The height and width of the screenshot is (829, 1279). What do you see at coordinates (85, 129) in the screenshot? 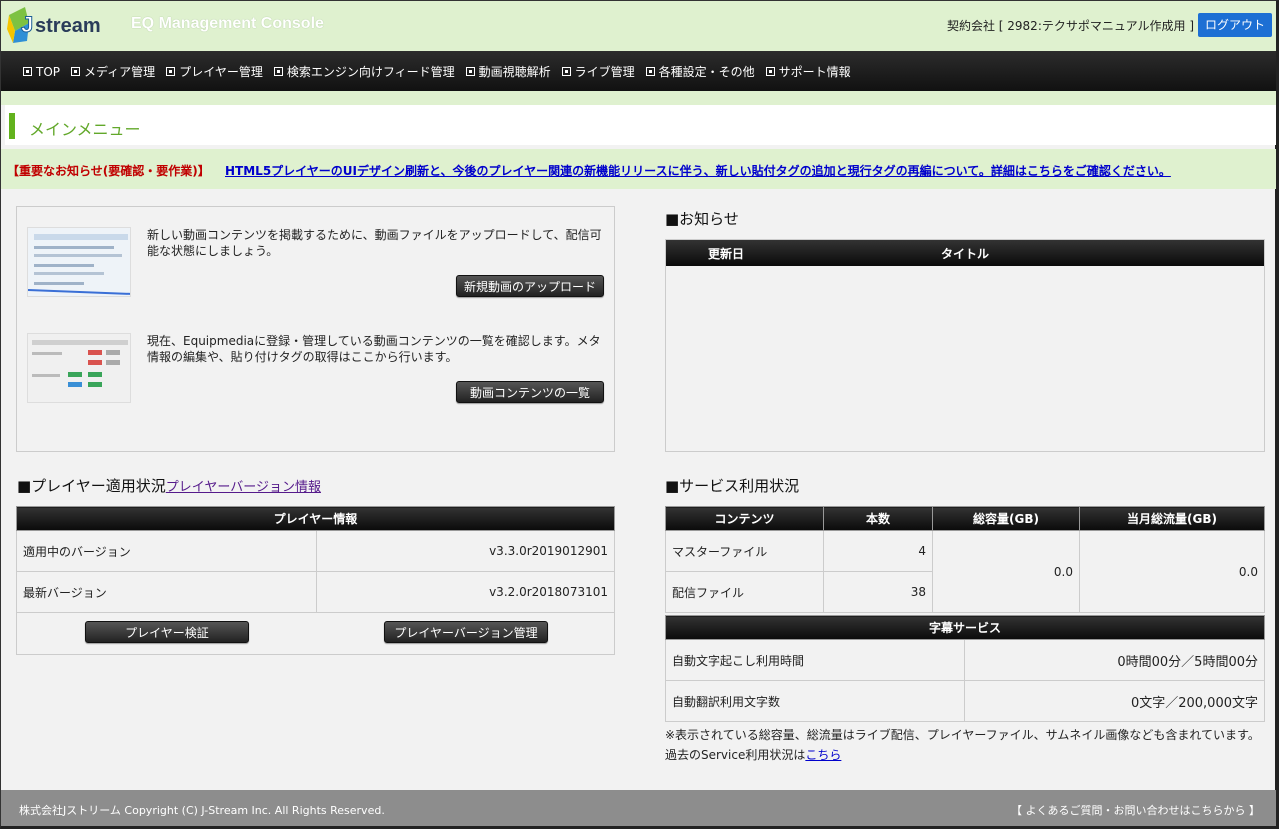
I see `page-title: メインメニュー` at bounding box center [85, 129].